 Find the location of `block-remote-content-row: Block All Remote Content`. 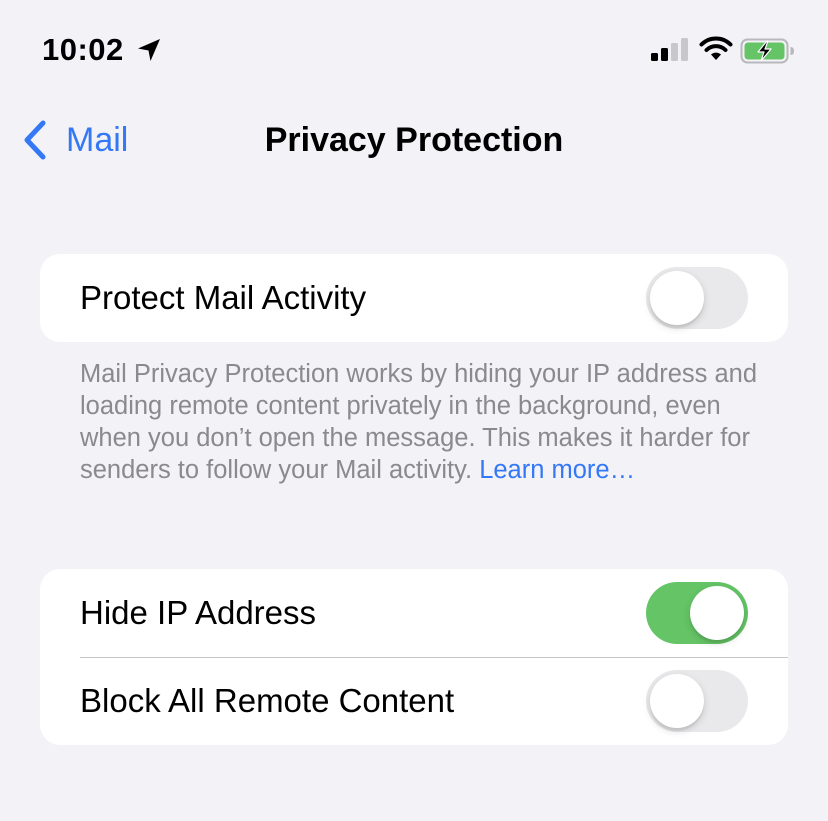

block-remote-content-row: Block All Remote Content is located at coordinates (414, 701).